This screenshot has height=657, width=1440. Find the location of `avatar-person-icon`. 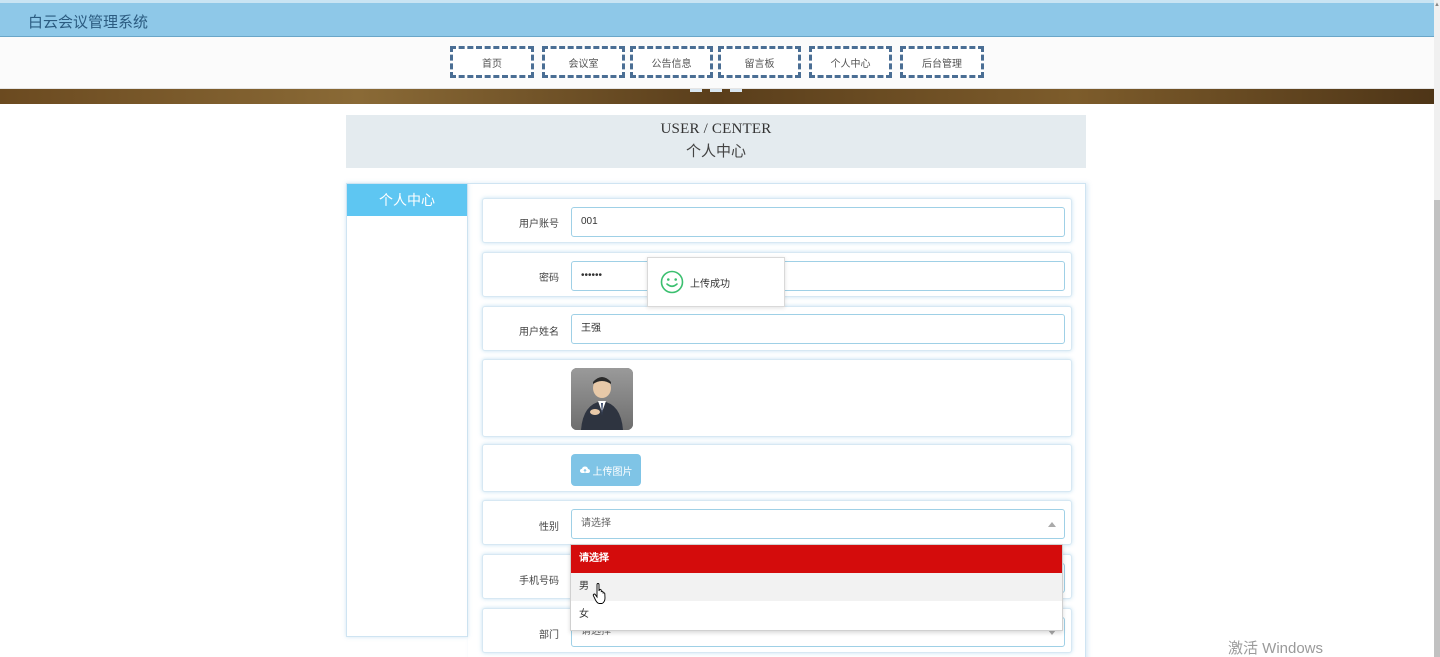

avatar-person-icon is located at coordinates (602, 399).